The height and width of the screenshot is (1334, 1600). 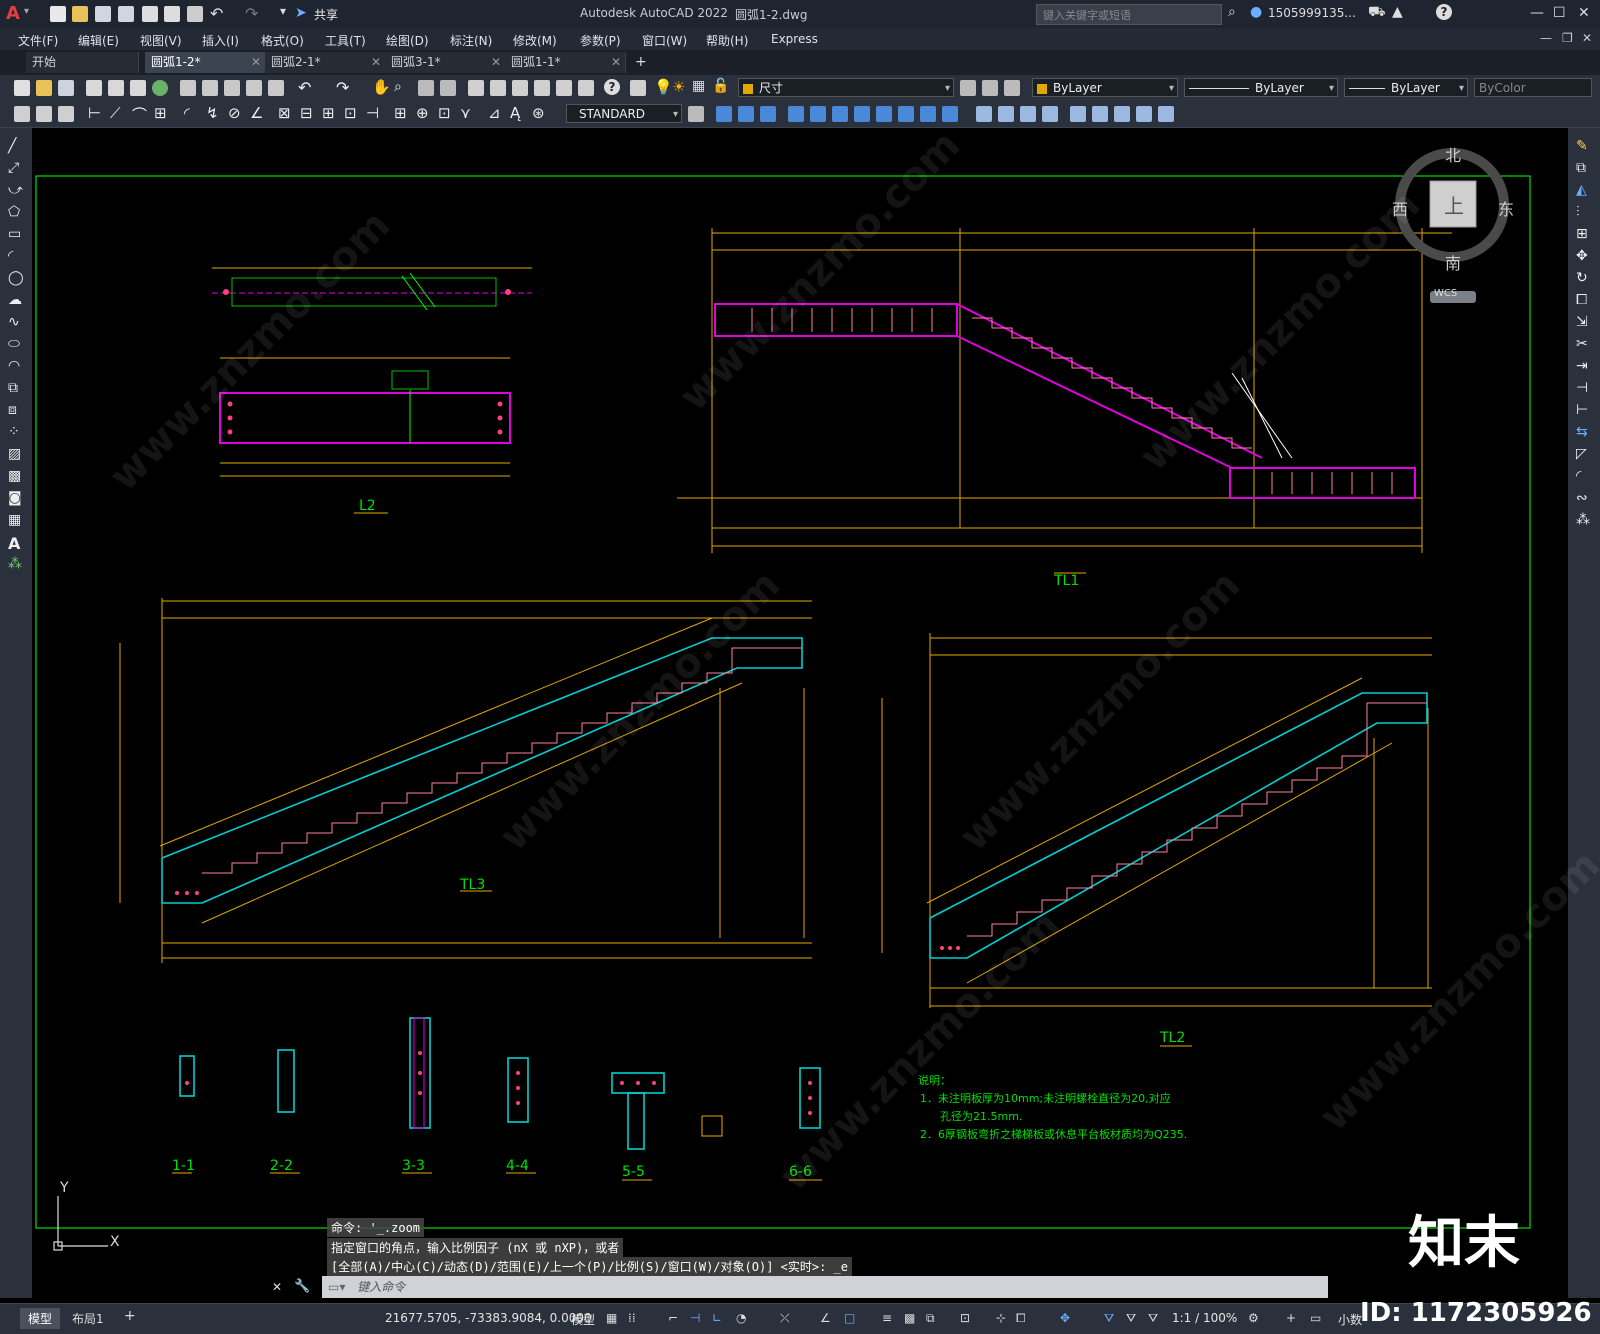 I want to click on dimstyle-dropdown: STANDARD ▾, so click(x=624, y=113).